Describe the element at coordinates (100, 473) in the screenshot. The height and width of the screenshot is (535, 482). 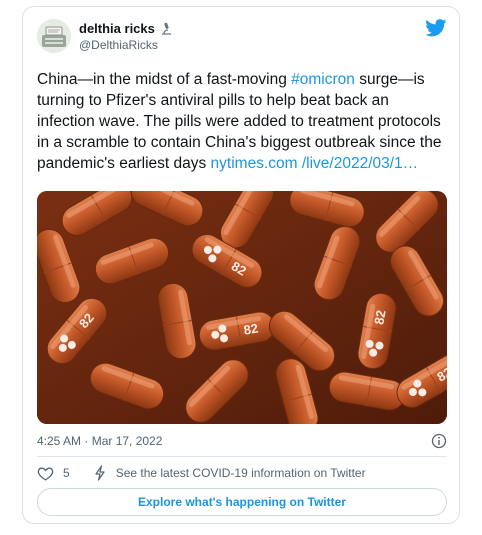
I see `lightning-bolt-icon` at that location.